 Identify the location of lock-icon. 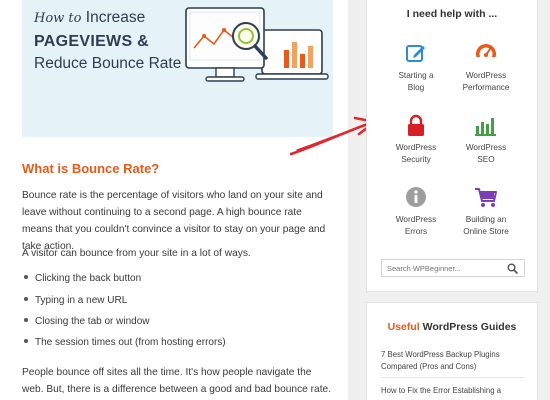
(416, 125).